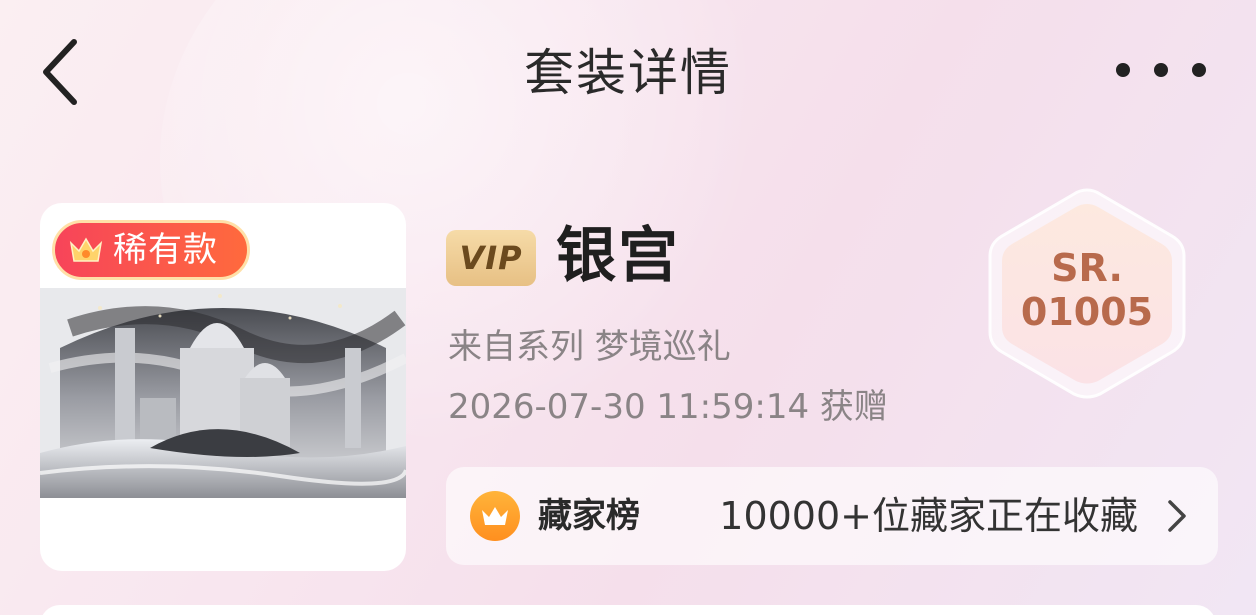  What do you see at coordinates (589, 347) in the screenshot?
I see `series-info: 来自系列 梦境巡礼` at bounding box center [589, 347].